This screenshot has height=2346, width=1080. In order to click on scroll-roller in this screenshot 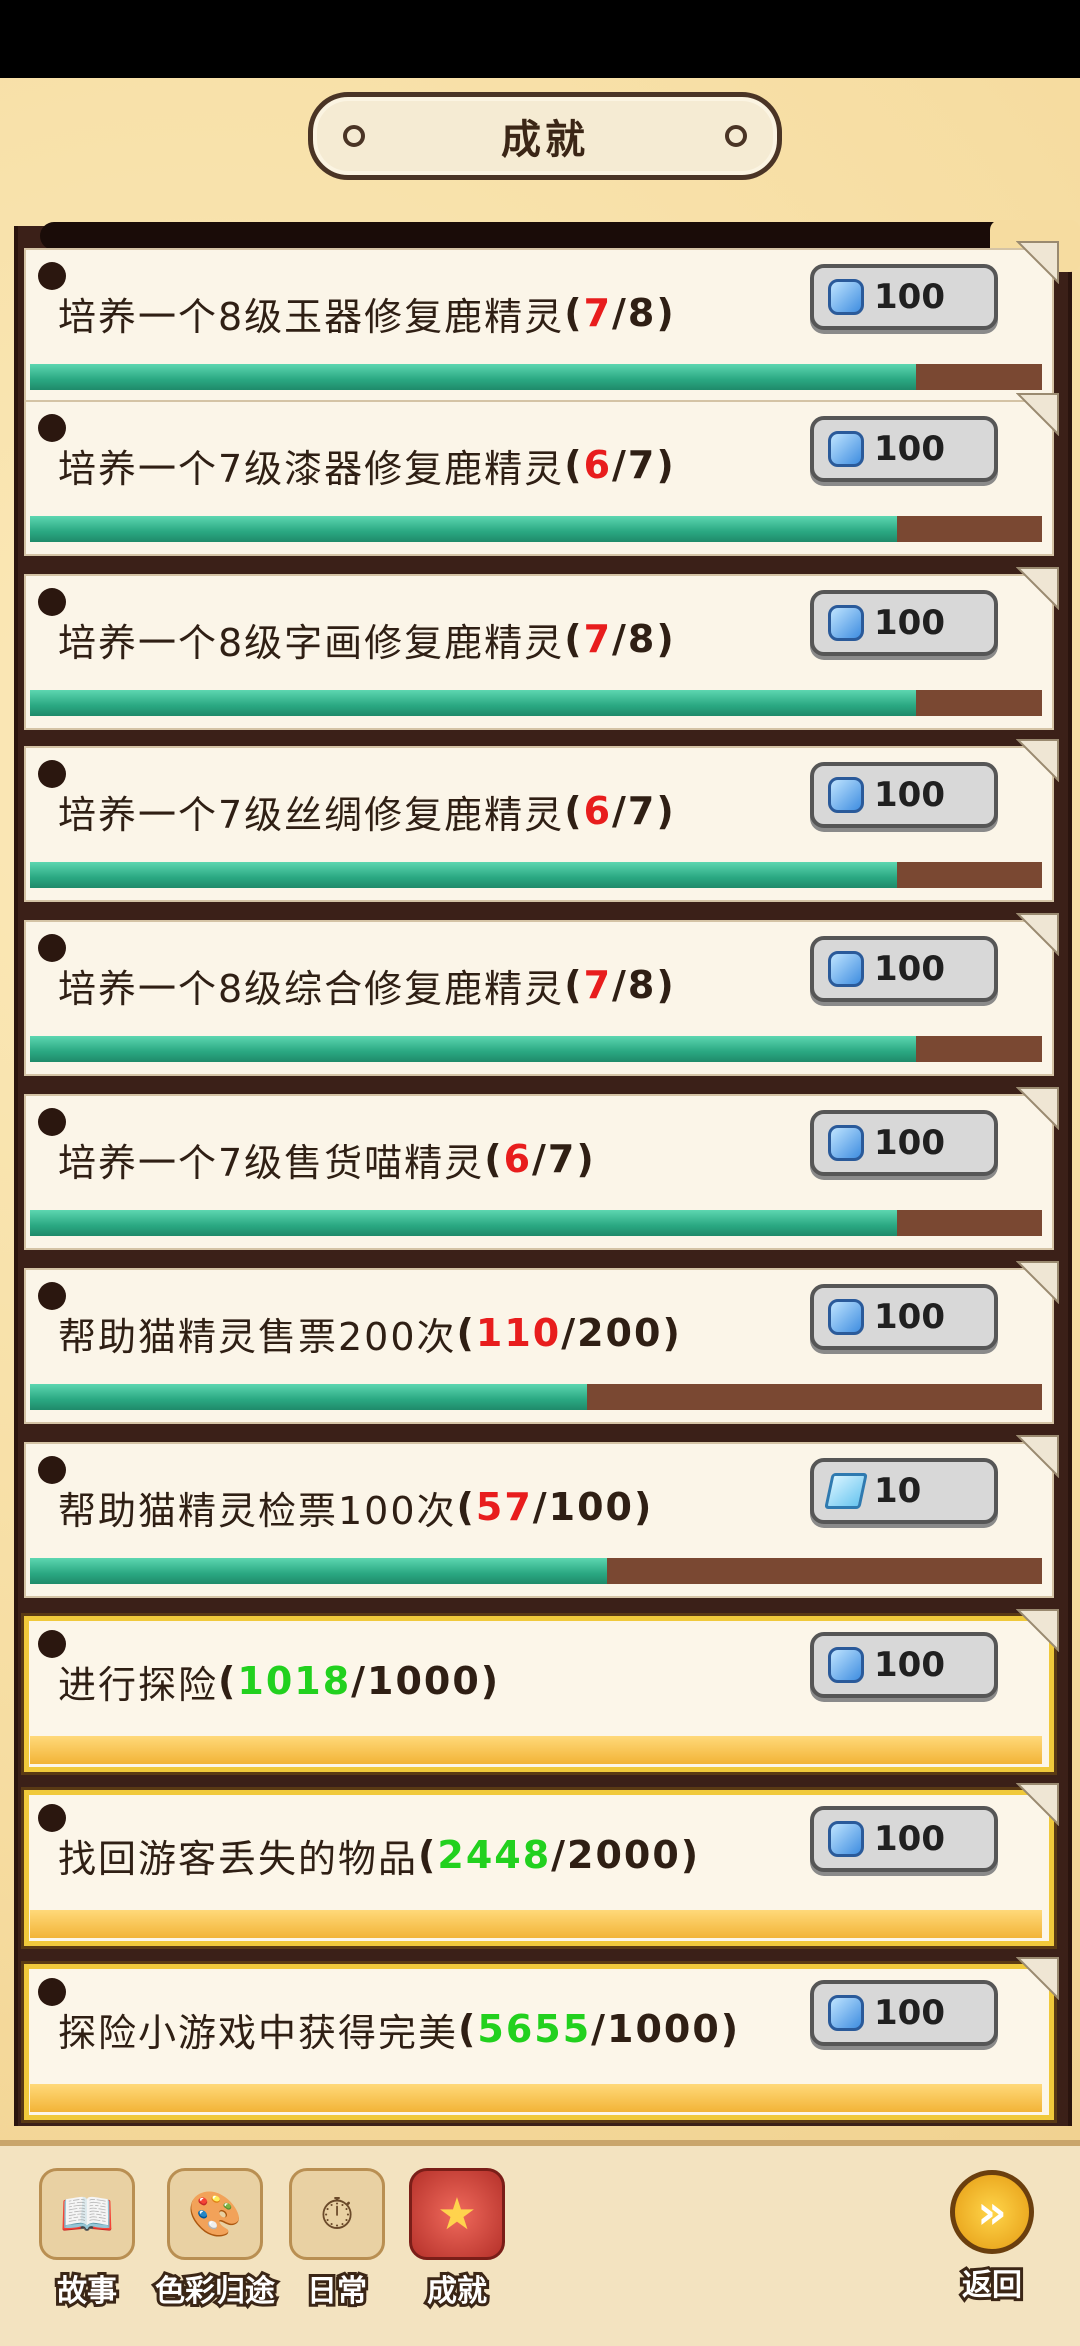, I will do `click(550, 236)`.